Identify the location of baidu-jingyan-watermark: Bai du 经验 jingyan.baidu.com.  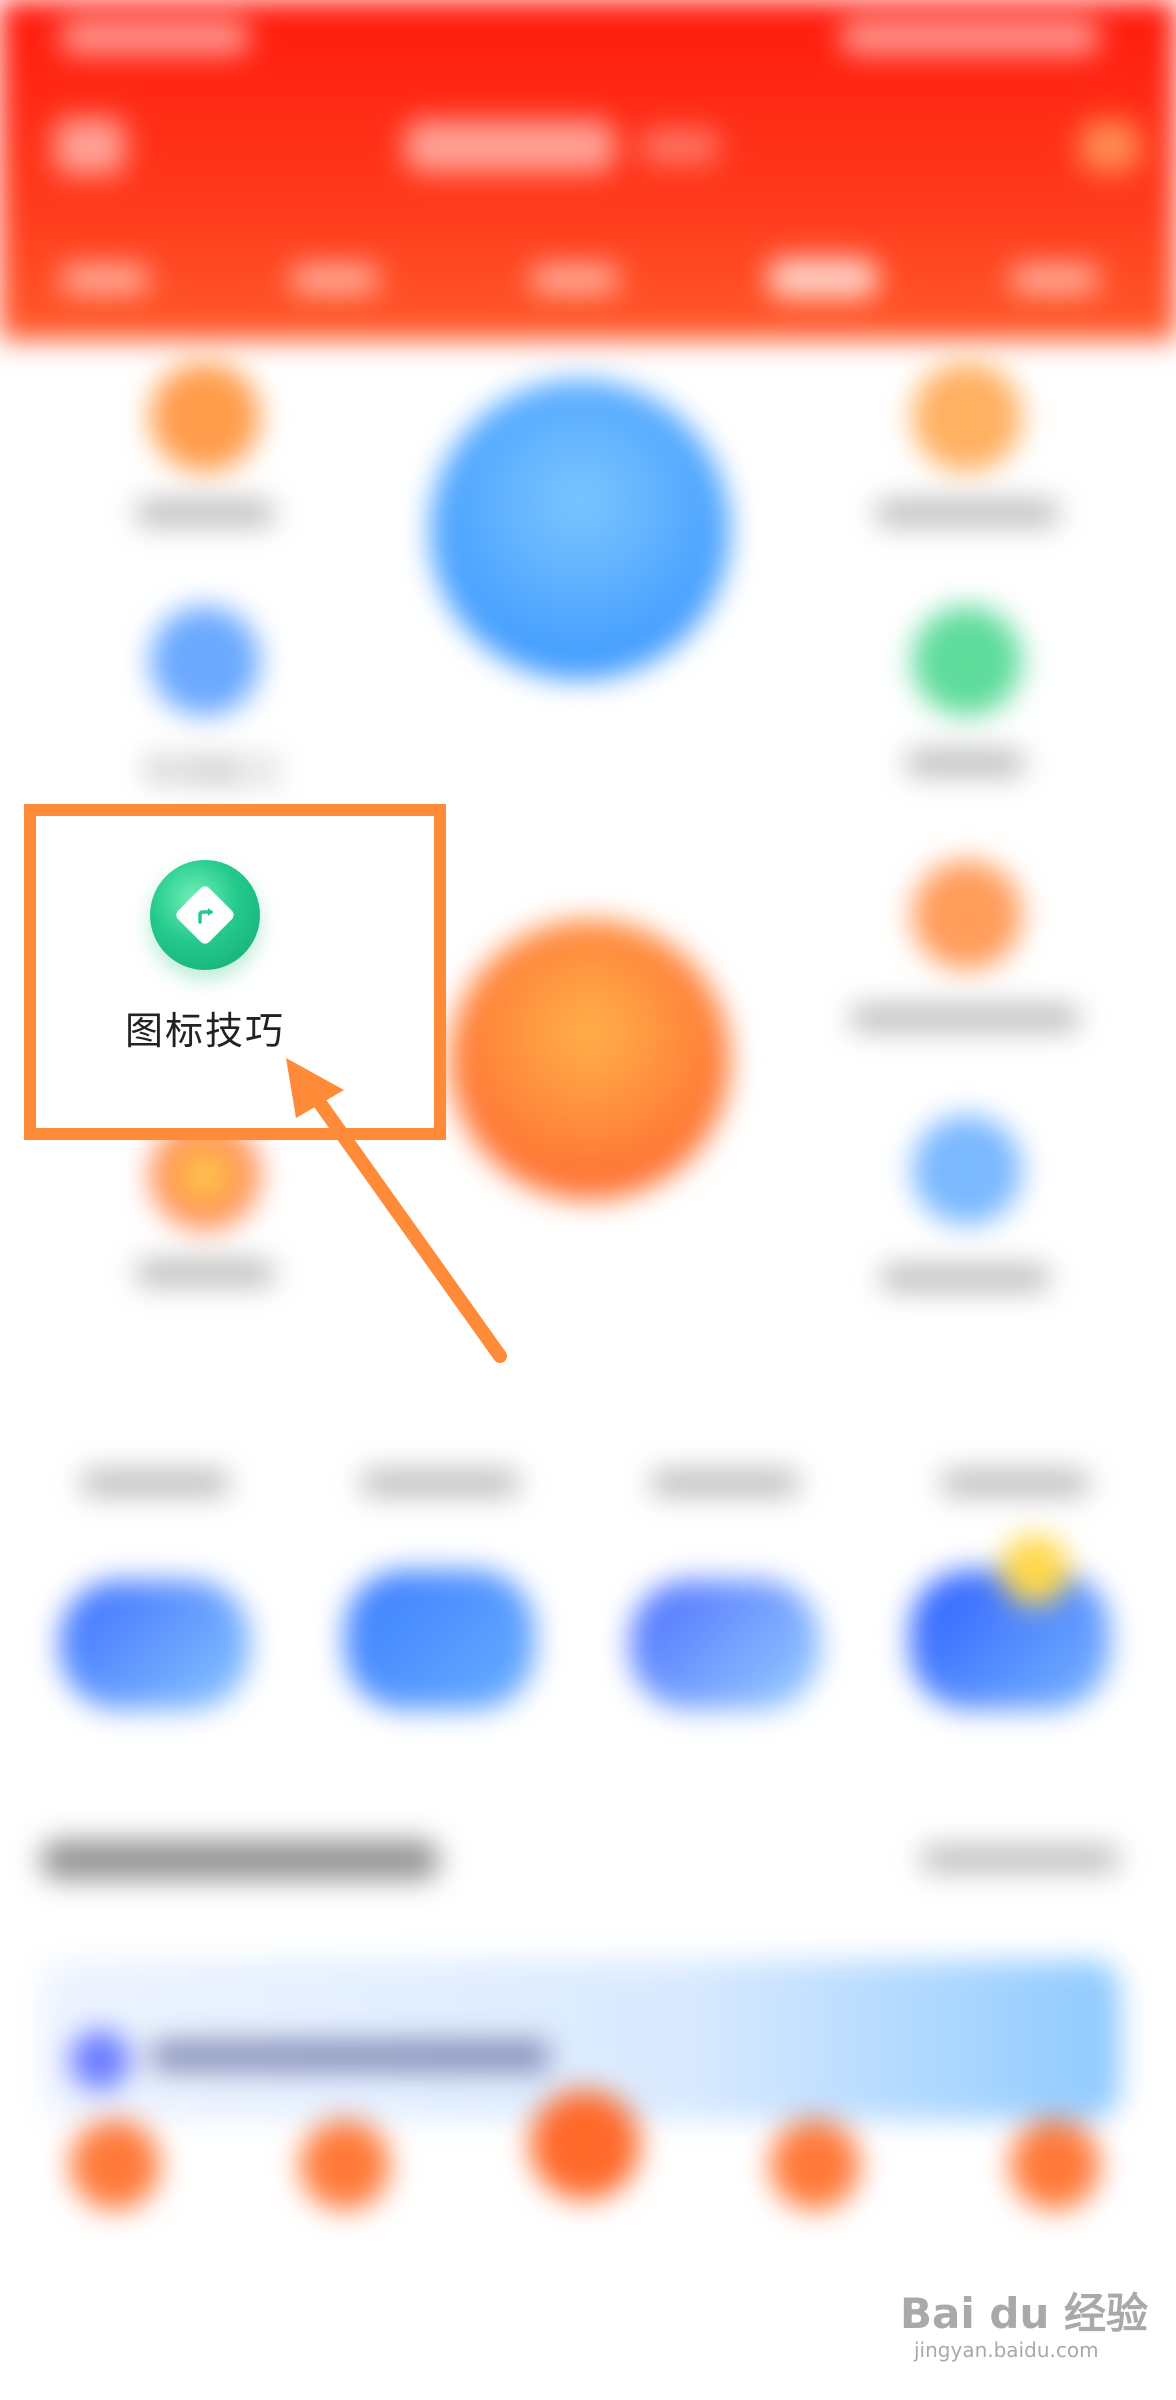
(1030, 2330).